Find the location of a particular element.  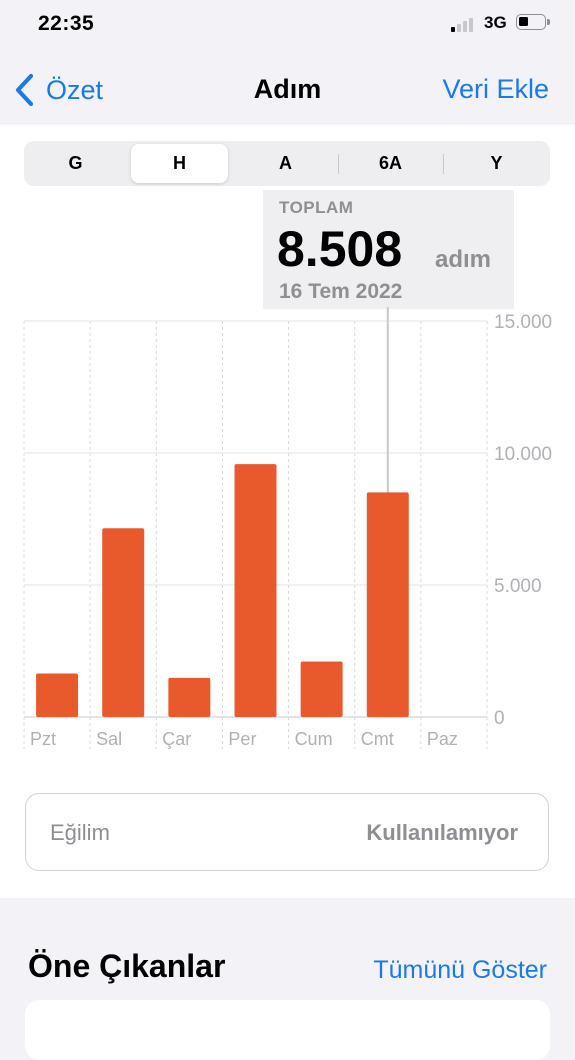

bar-per is located at coordinates (255, 590).